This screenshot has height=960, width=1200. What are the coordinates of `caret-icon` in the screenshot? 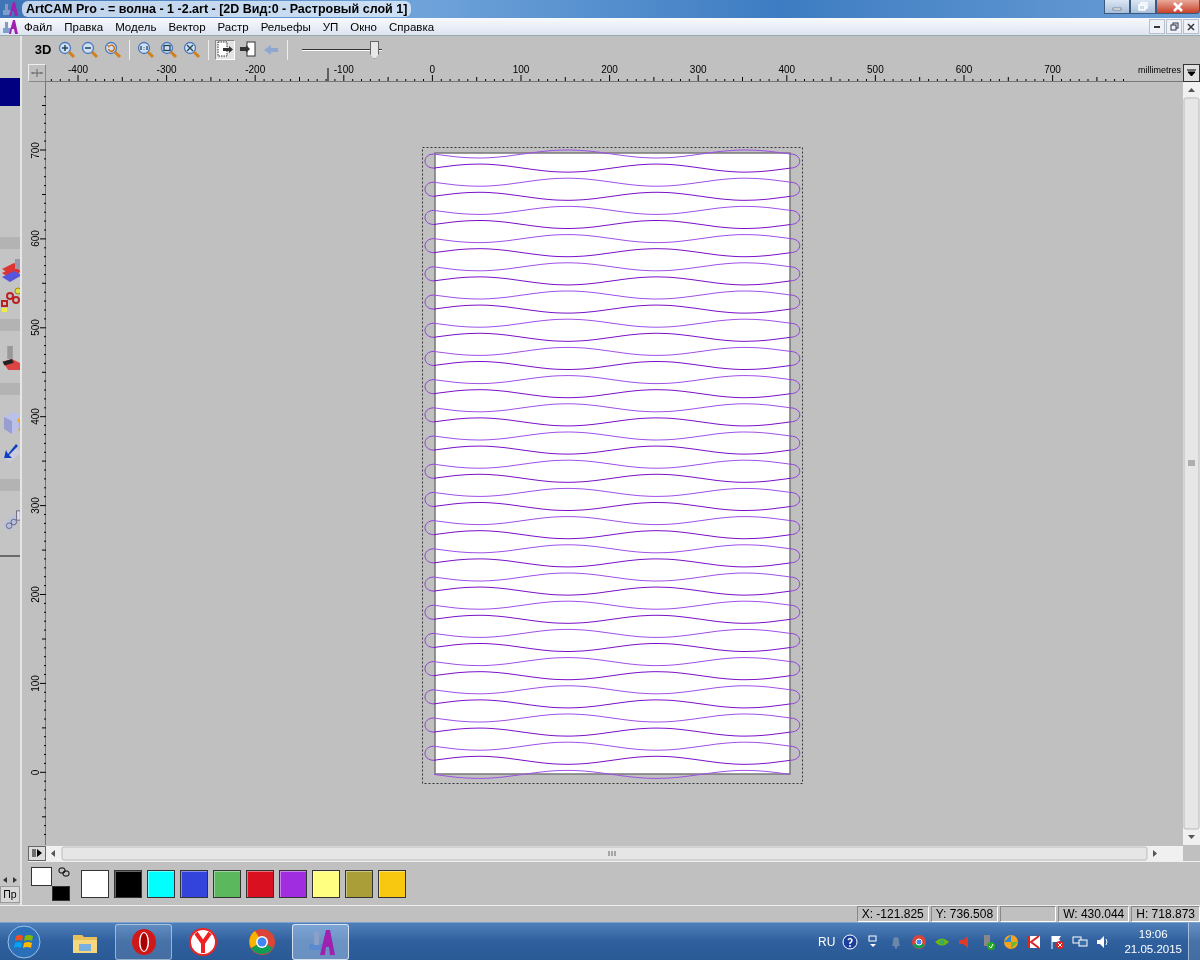 It's located at (1191, 73).